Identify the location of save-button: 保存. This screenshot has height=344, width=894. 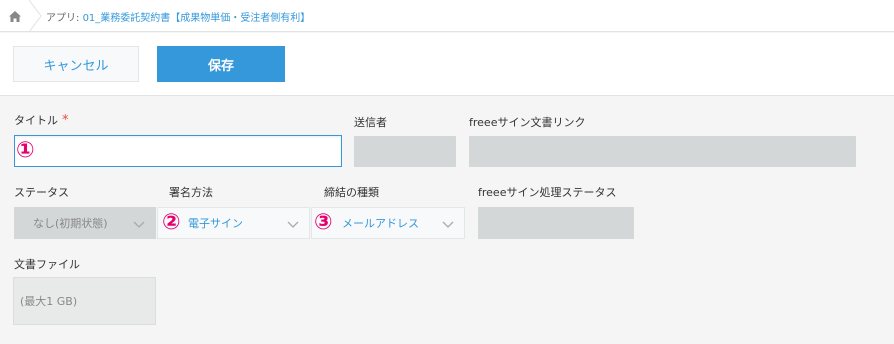
(221, 64).